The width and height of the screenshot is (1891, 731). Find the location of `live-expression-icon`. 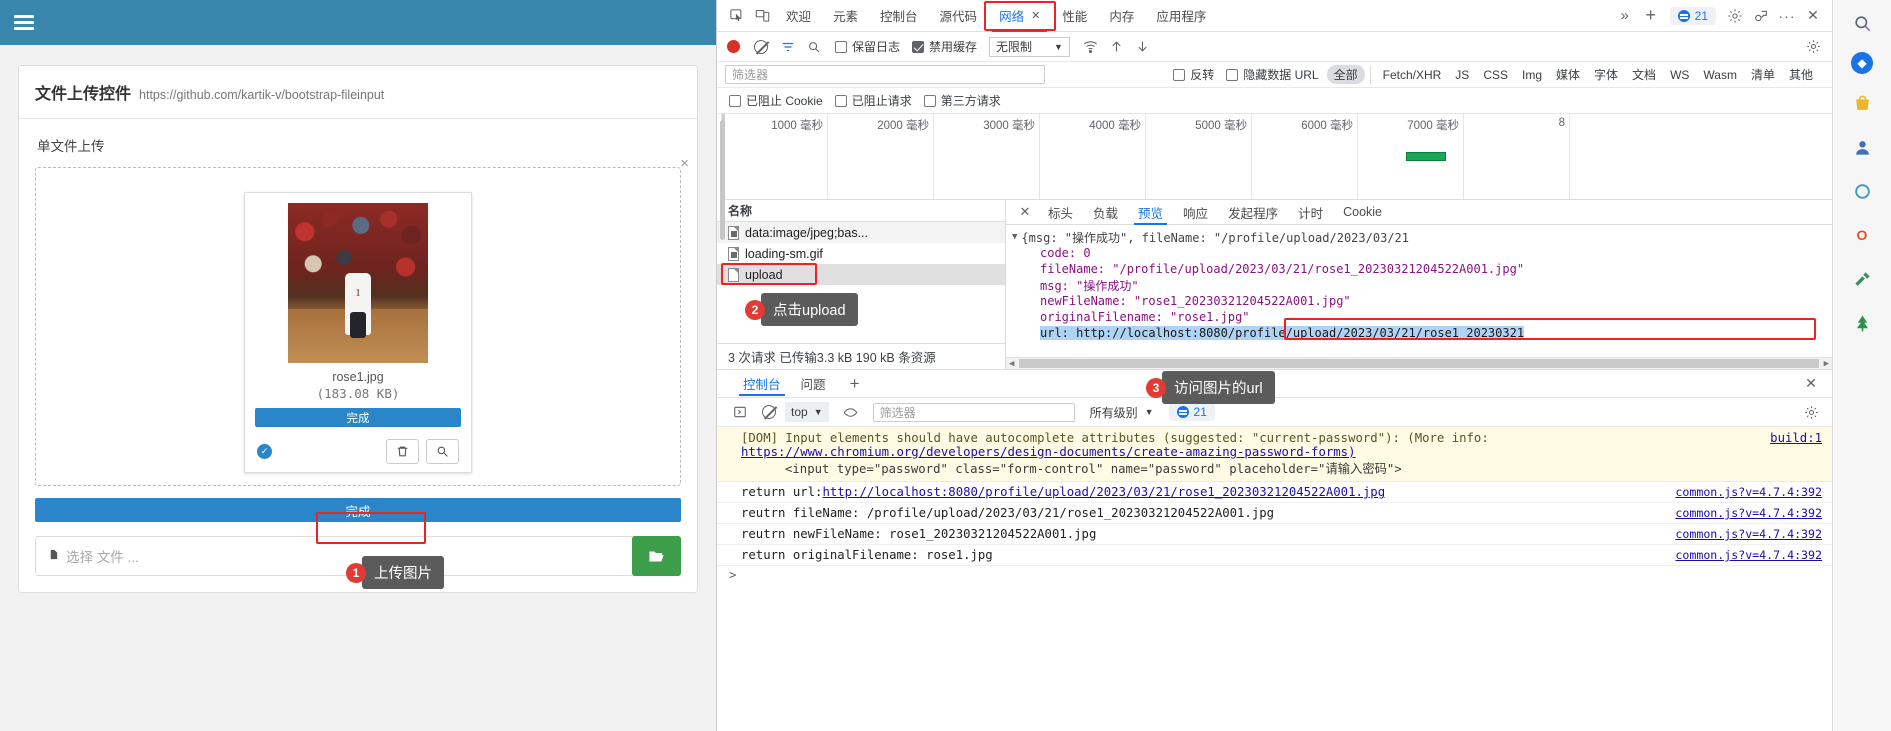

live-expression-icon is located at coordinates (851, 412).